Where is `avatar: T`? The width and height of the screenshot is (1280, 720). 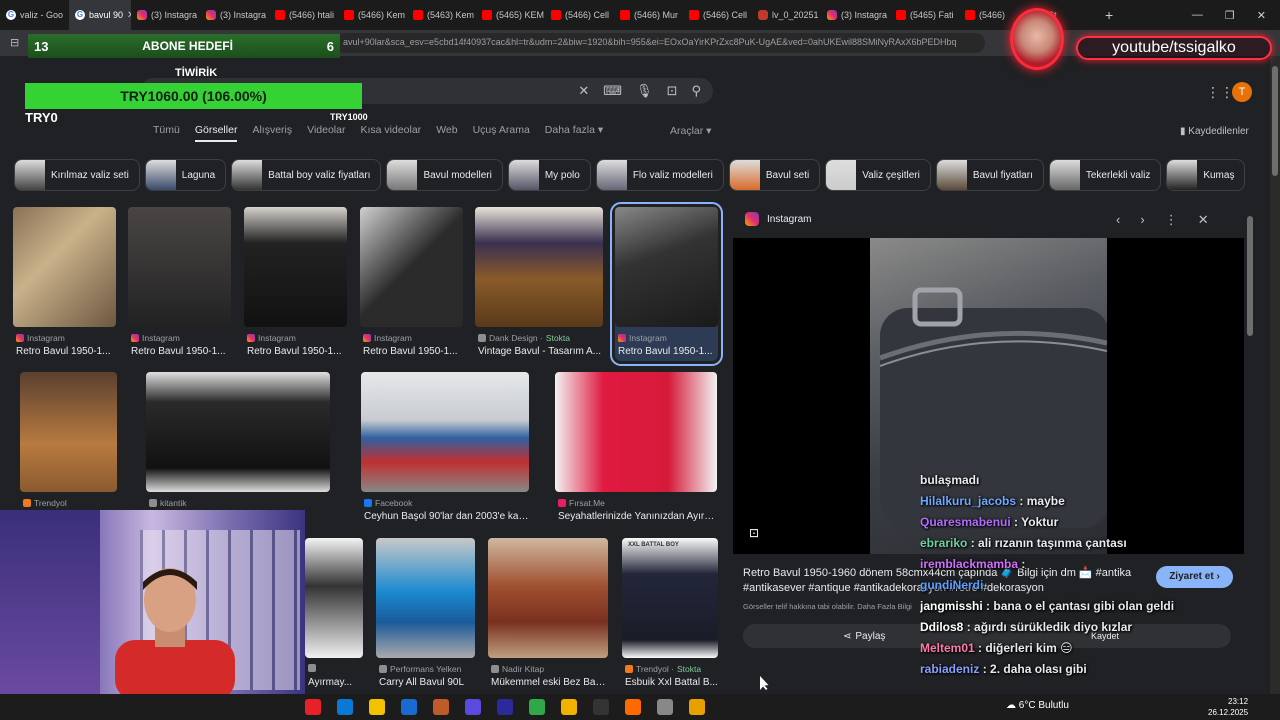 avatar: T is located at coordinates (1242, 92).